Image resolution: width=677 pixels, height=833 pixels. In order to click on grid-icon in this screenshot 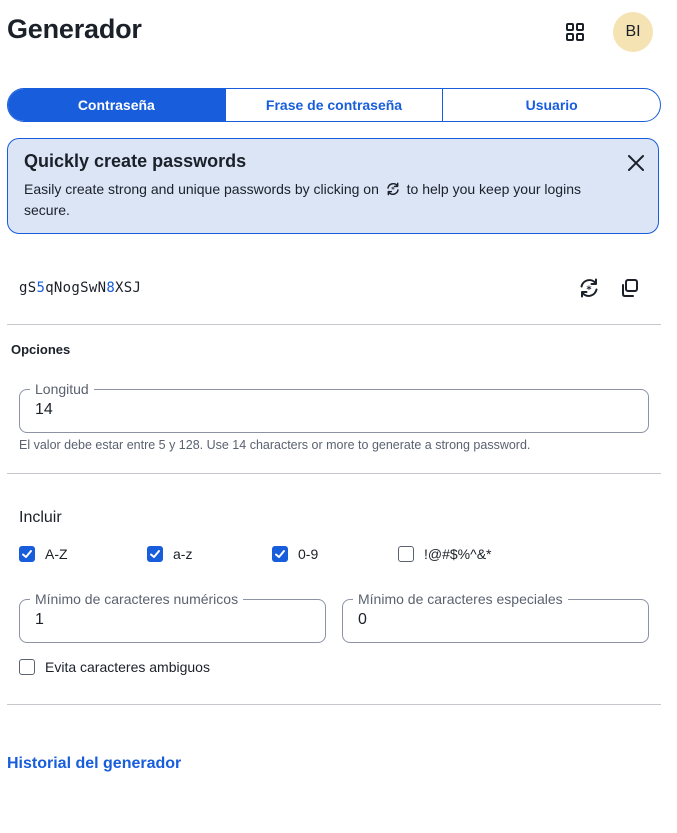, I will do `click(575, 32)`.